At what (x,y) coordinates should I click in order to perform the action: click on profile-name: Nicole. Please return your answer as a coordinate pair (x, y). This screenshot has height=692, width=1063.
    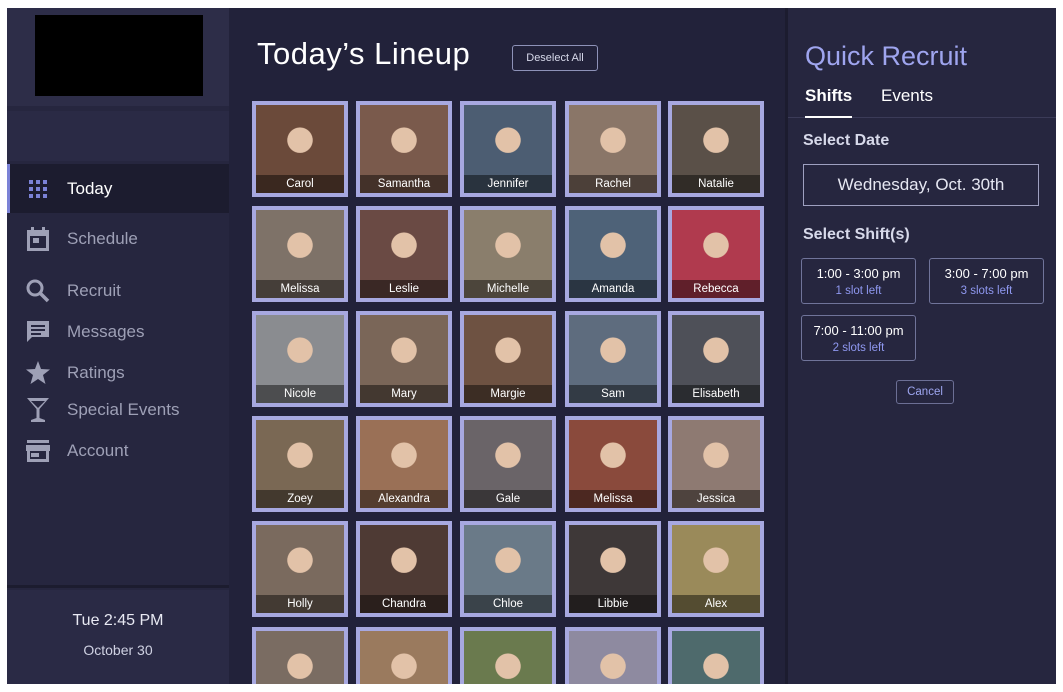
    Looking at the image, I should click on (300, 394).